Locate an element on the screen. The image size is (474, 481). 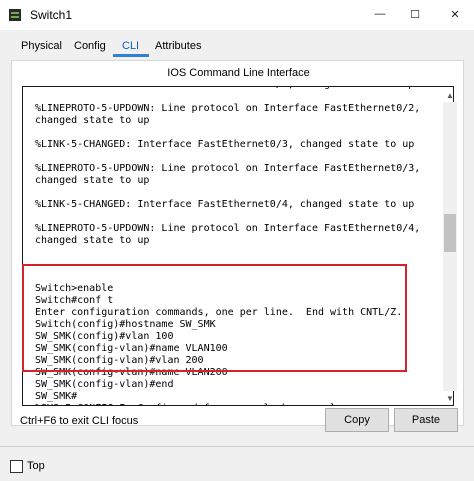
close-button: ✕ is located at coordinates (455, 14).